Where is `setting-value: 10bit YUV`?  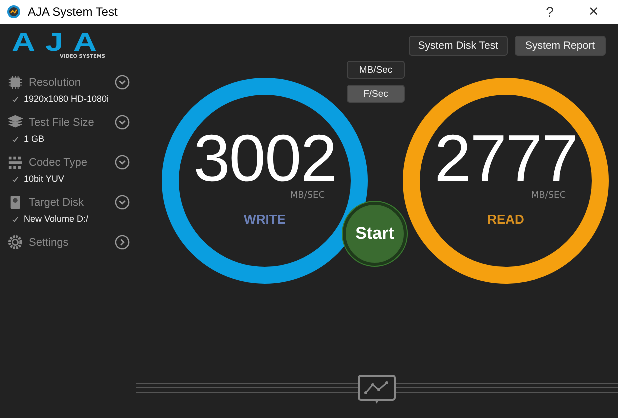 setting-value: 10bit YUV is located at coordinates (44, 179).